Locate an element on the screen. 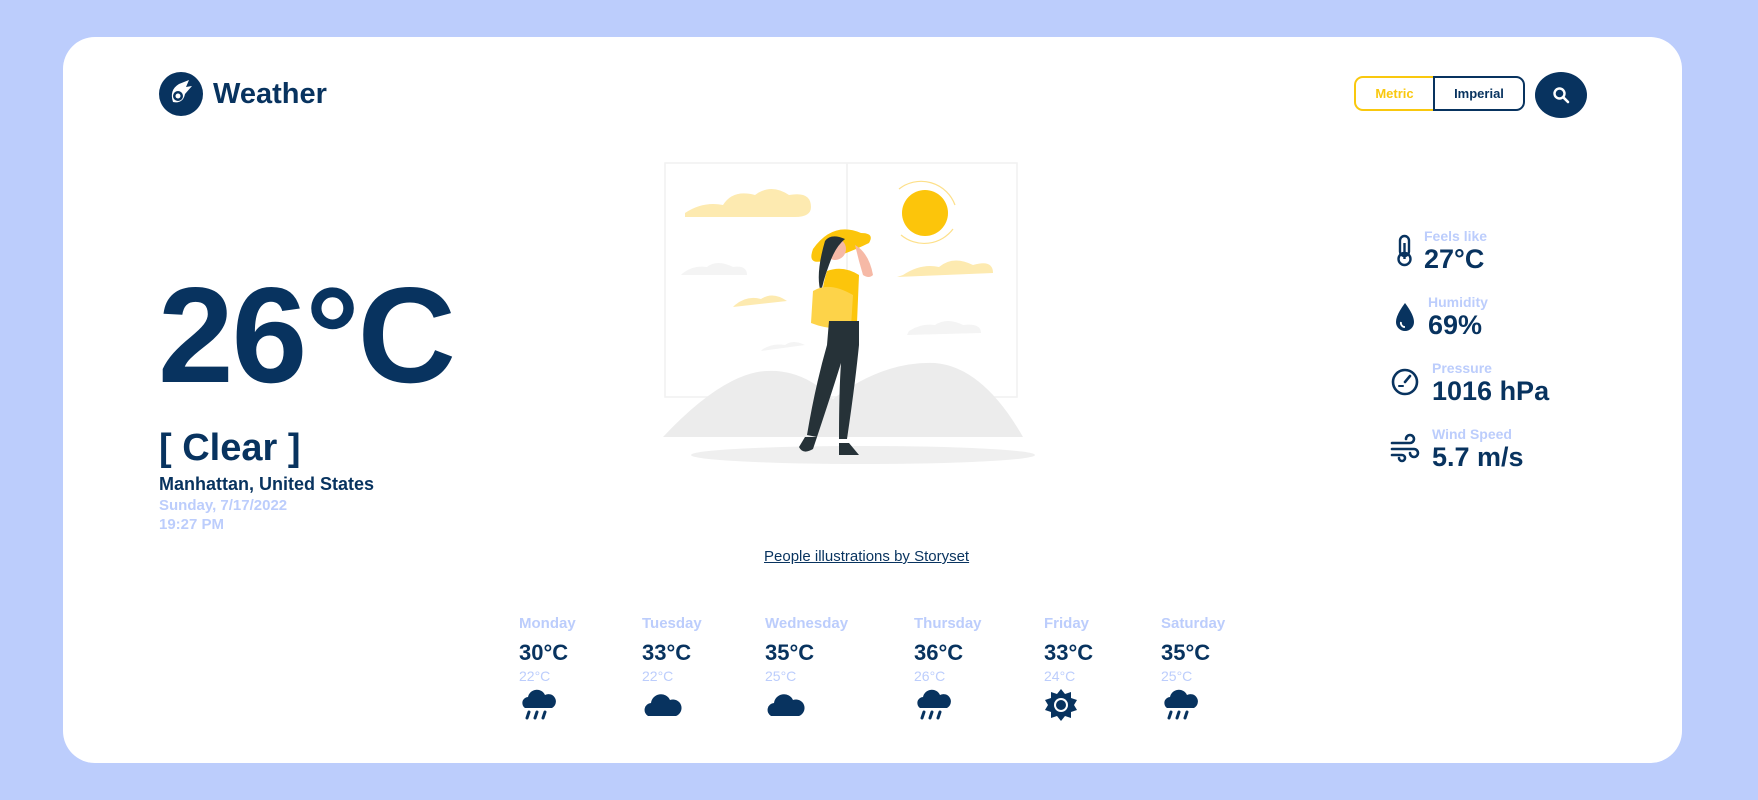 The height and width of the screenshot is (800, 1758). detail-wind-speed: Wind Speed 5.7 m/s is located at coordinates (1457, 450).